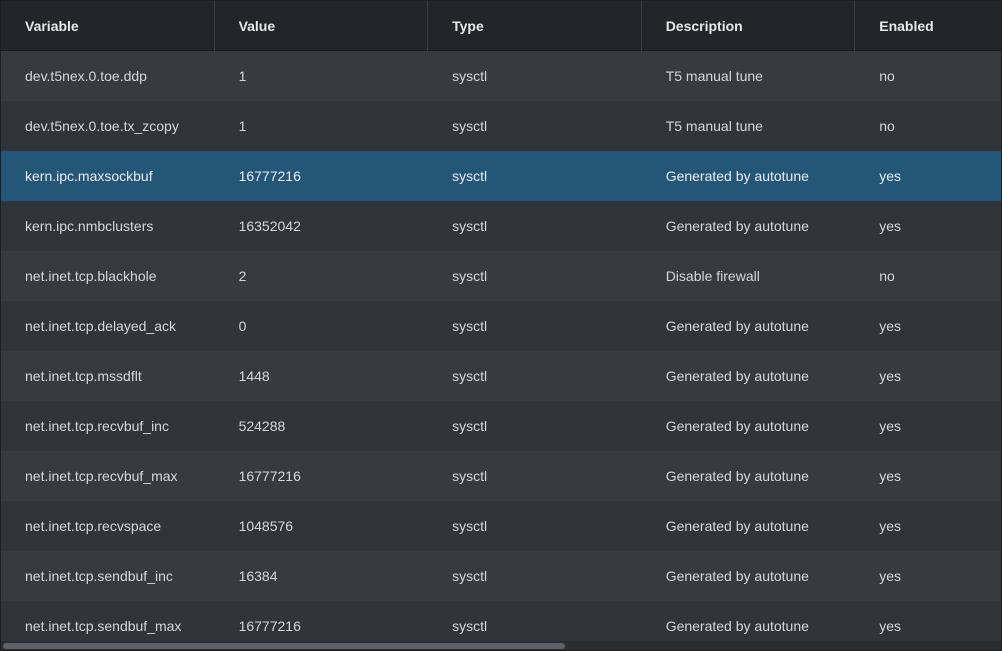 The width and height of the screenshot is (1002, 651). Describe the element at coordinates (284, 646) in the screenshot. I see `scrollbar-thumb` at that location.